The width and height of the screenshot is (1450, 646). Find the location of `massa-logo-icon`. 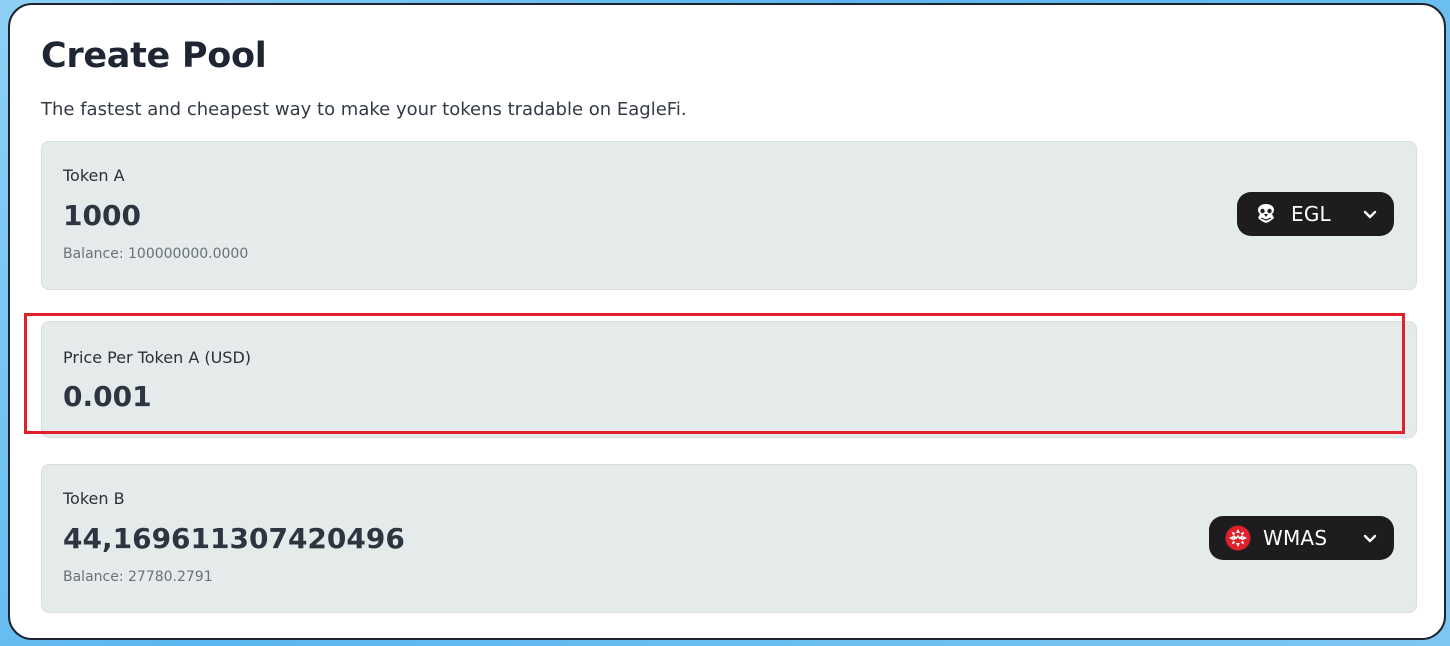

massa-logo-icon is located at coordinates (1238, 538).